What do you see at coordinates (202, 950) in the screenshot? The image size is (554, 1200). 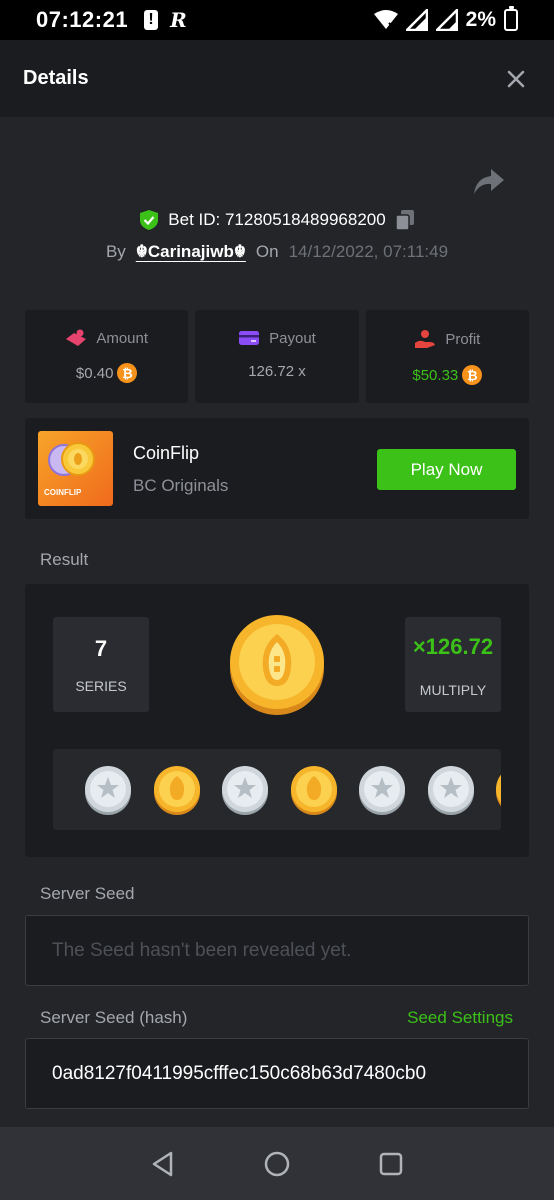 I see `server-seed-placeholder: The Seed hasn't been revealed yet.` at bounding box center [202, 950].